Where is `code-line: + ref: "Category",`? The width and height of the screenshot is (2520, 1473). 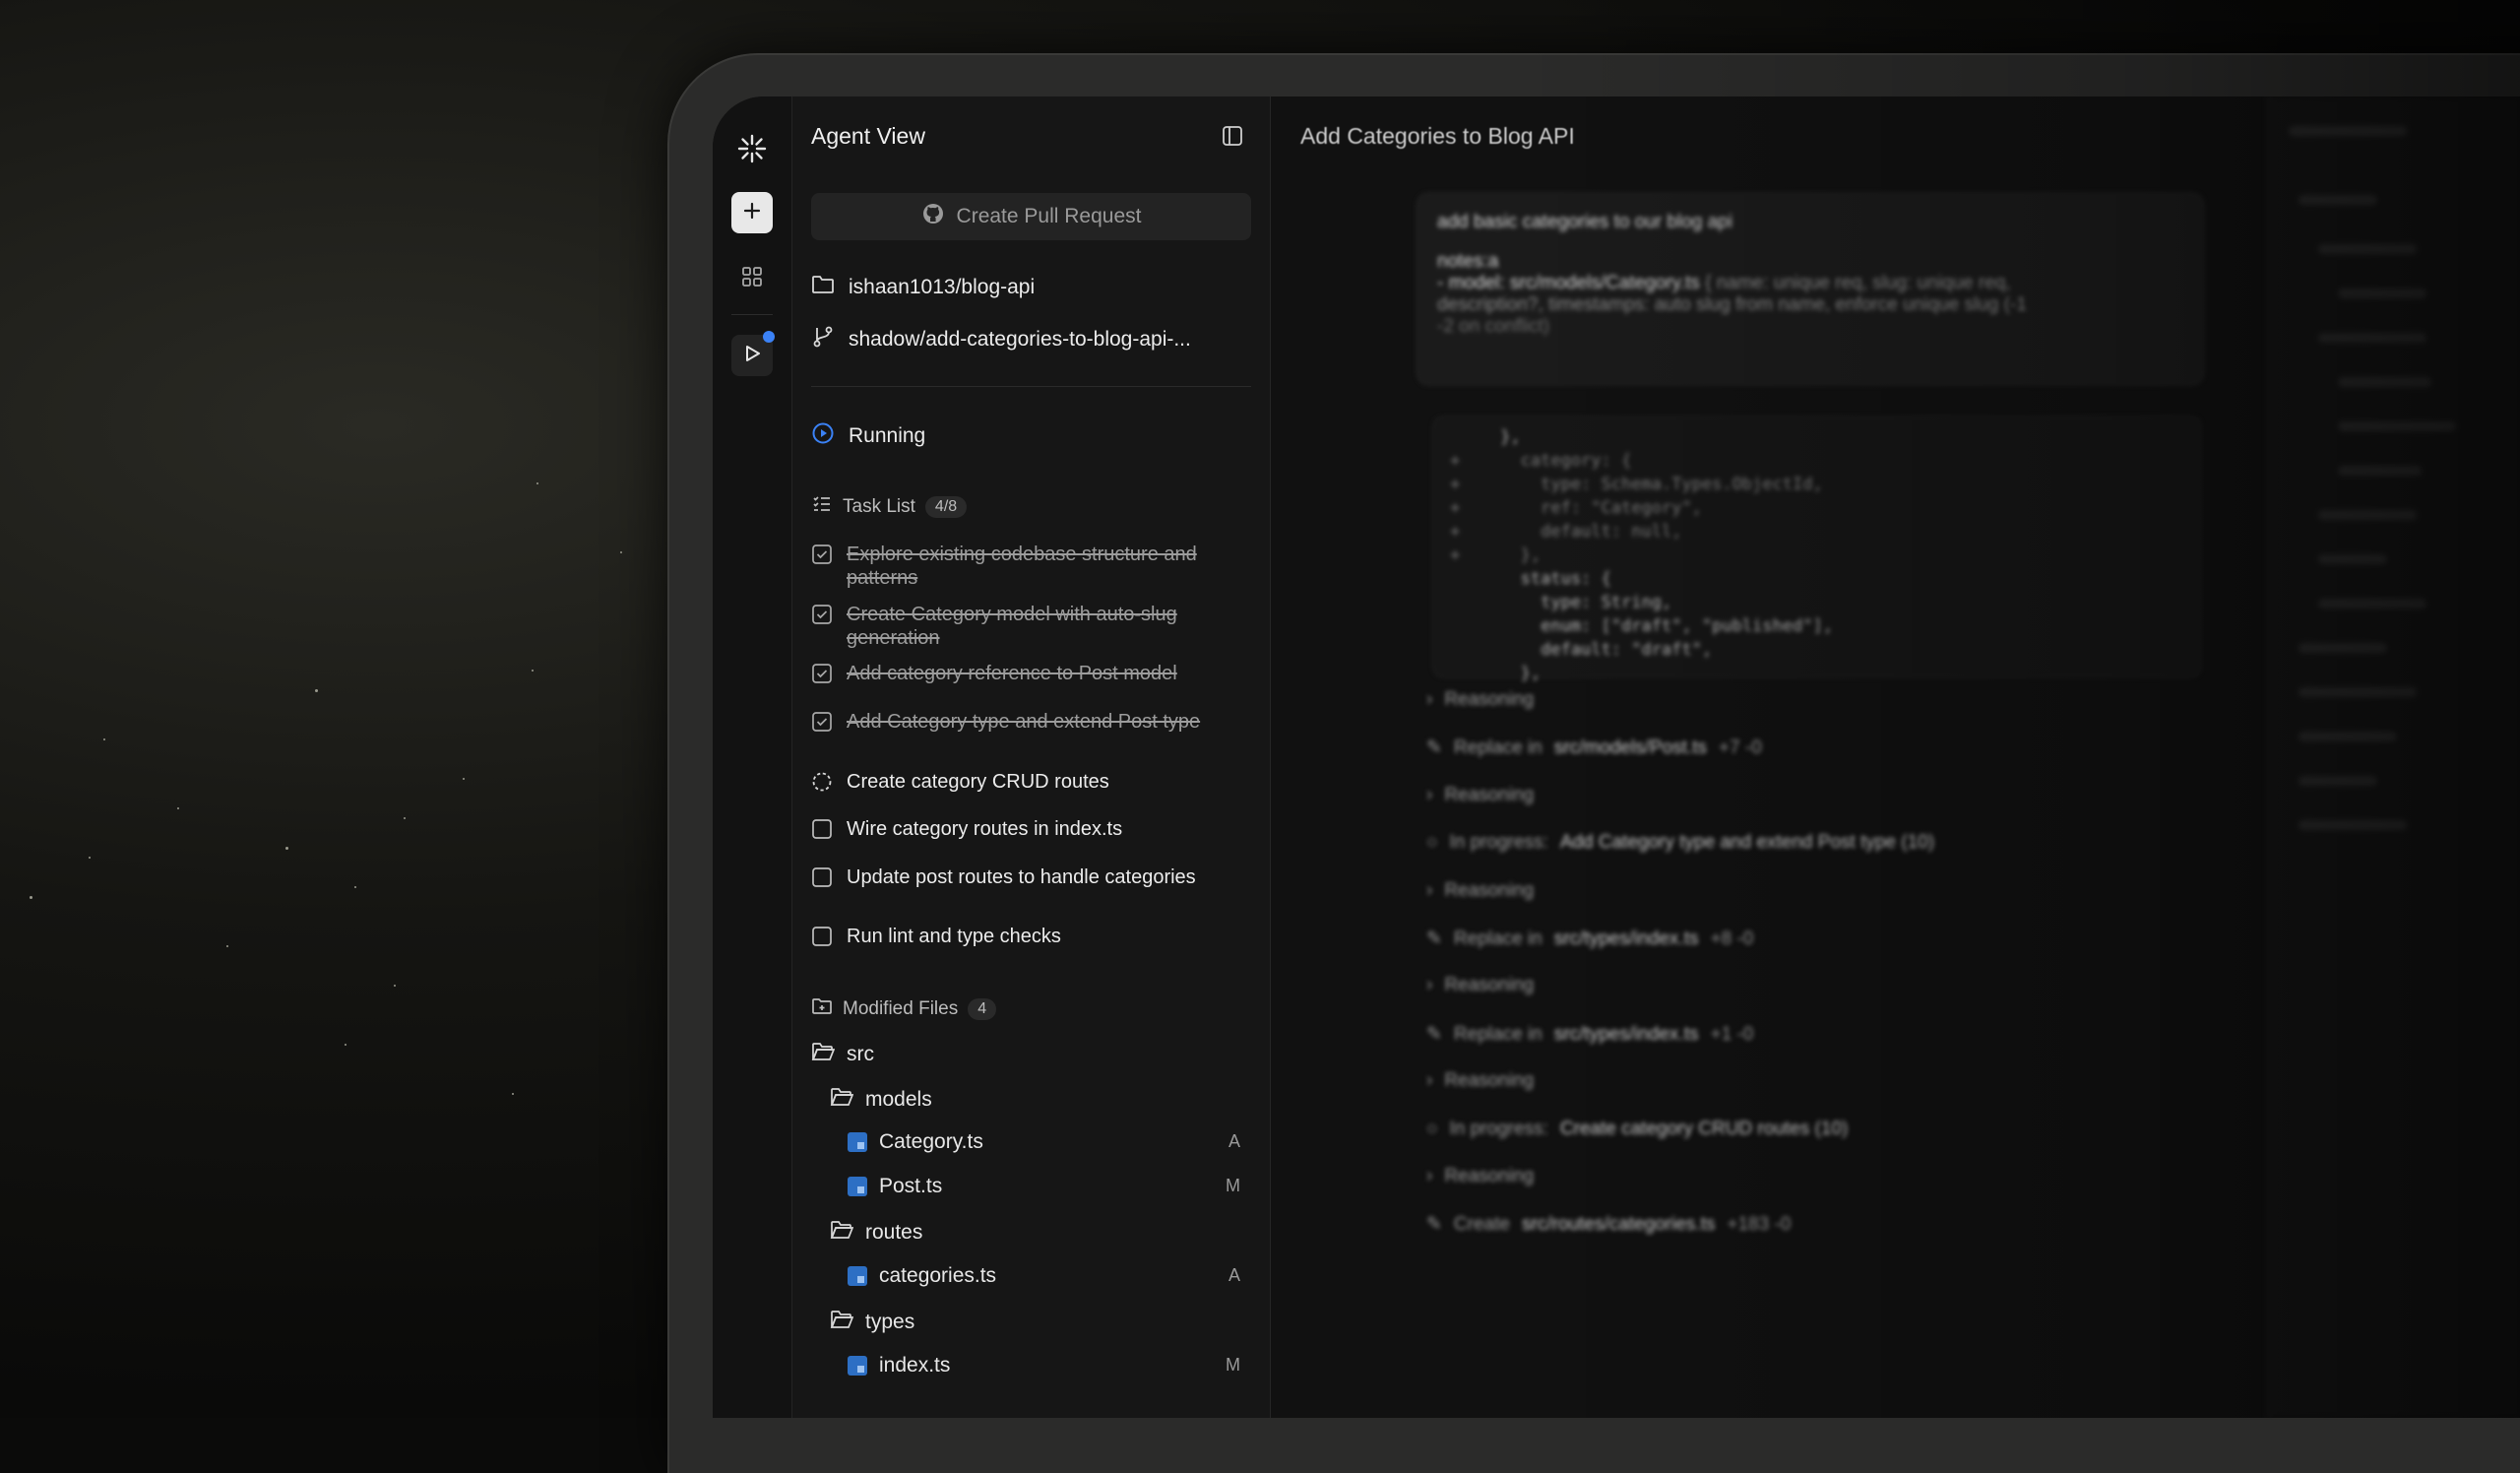
code-line: + ref: "Category", is located at coordinates (1576, 508).